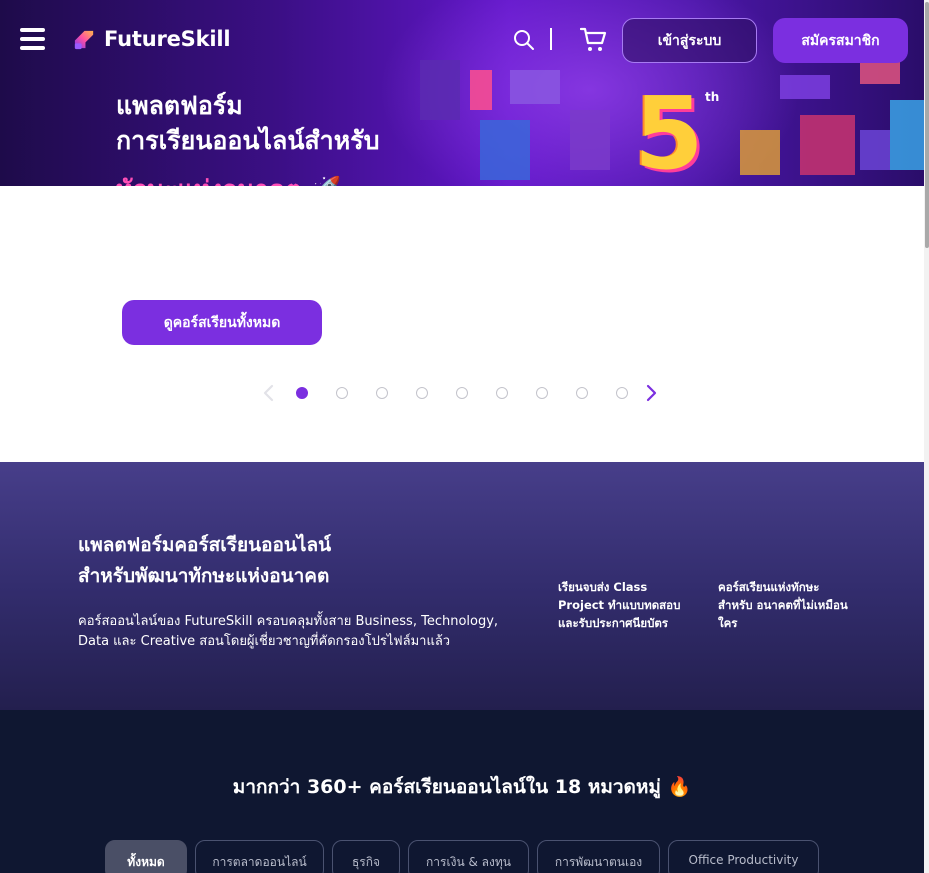 Image resolution: width=929 pixels, height=873 pixels. What do you see at coordinates (551, 39) in the screenshot?
I see `header-divider` at bounding box center [551, 39].